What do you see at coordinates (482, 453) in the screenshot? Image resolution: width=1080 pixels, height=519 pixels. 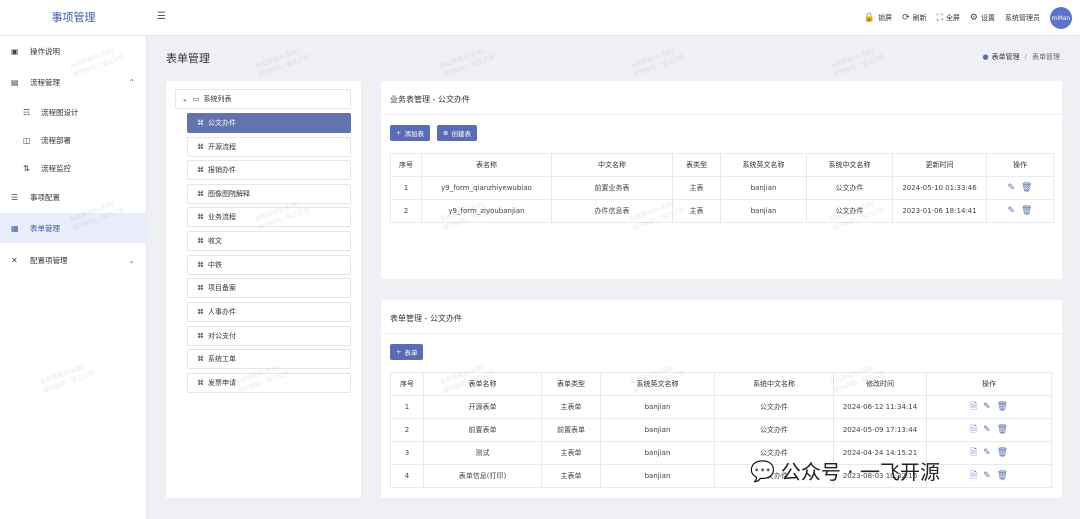 I see `table-cell: 测试` at bounding box center [482, 453].